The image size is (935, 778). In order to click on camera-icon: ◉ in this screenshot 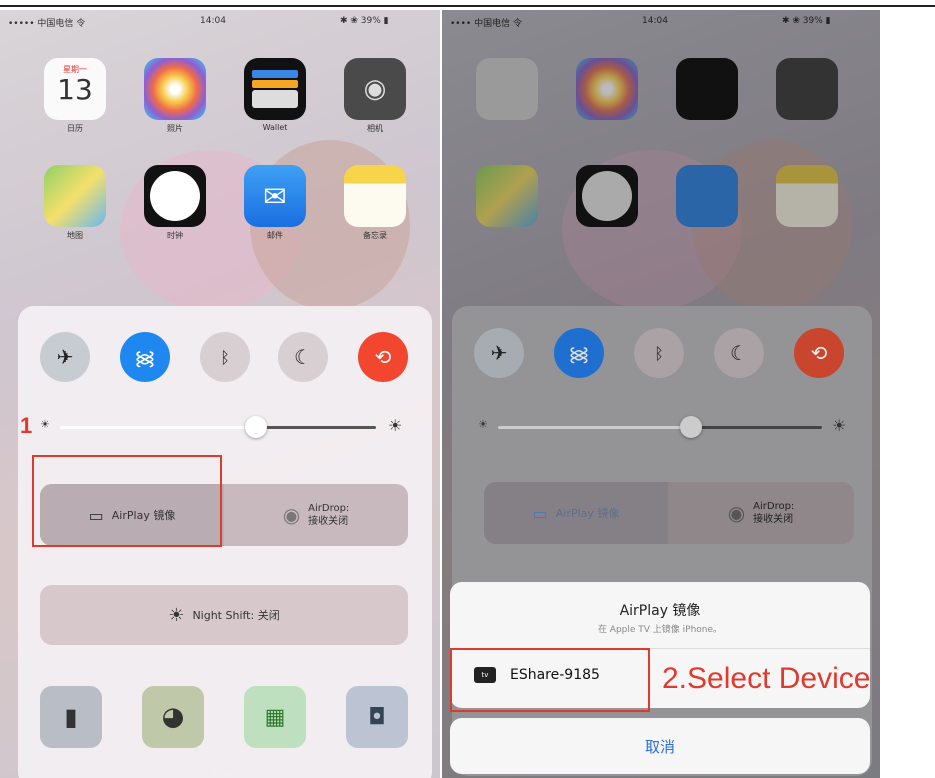, I will do `click(375, 89)`.